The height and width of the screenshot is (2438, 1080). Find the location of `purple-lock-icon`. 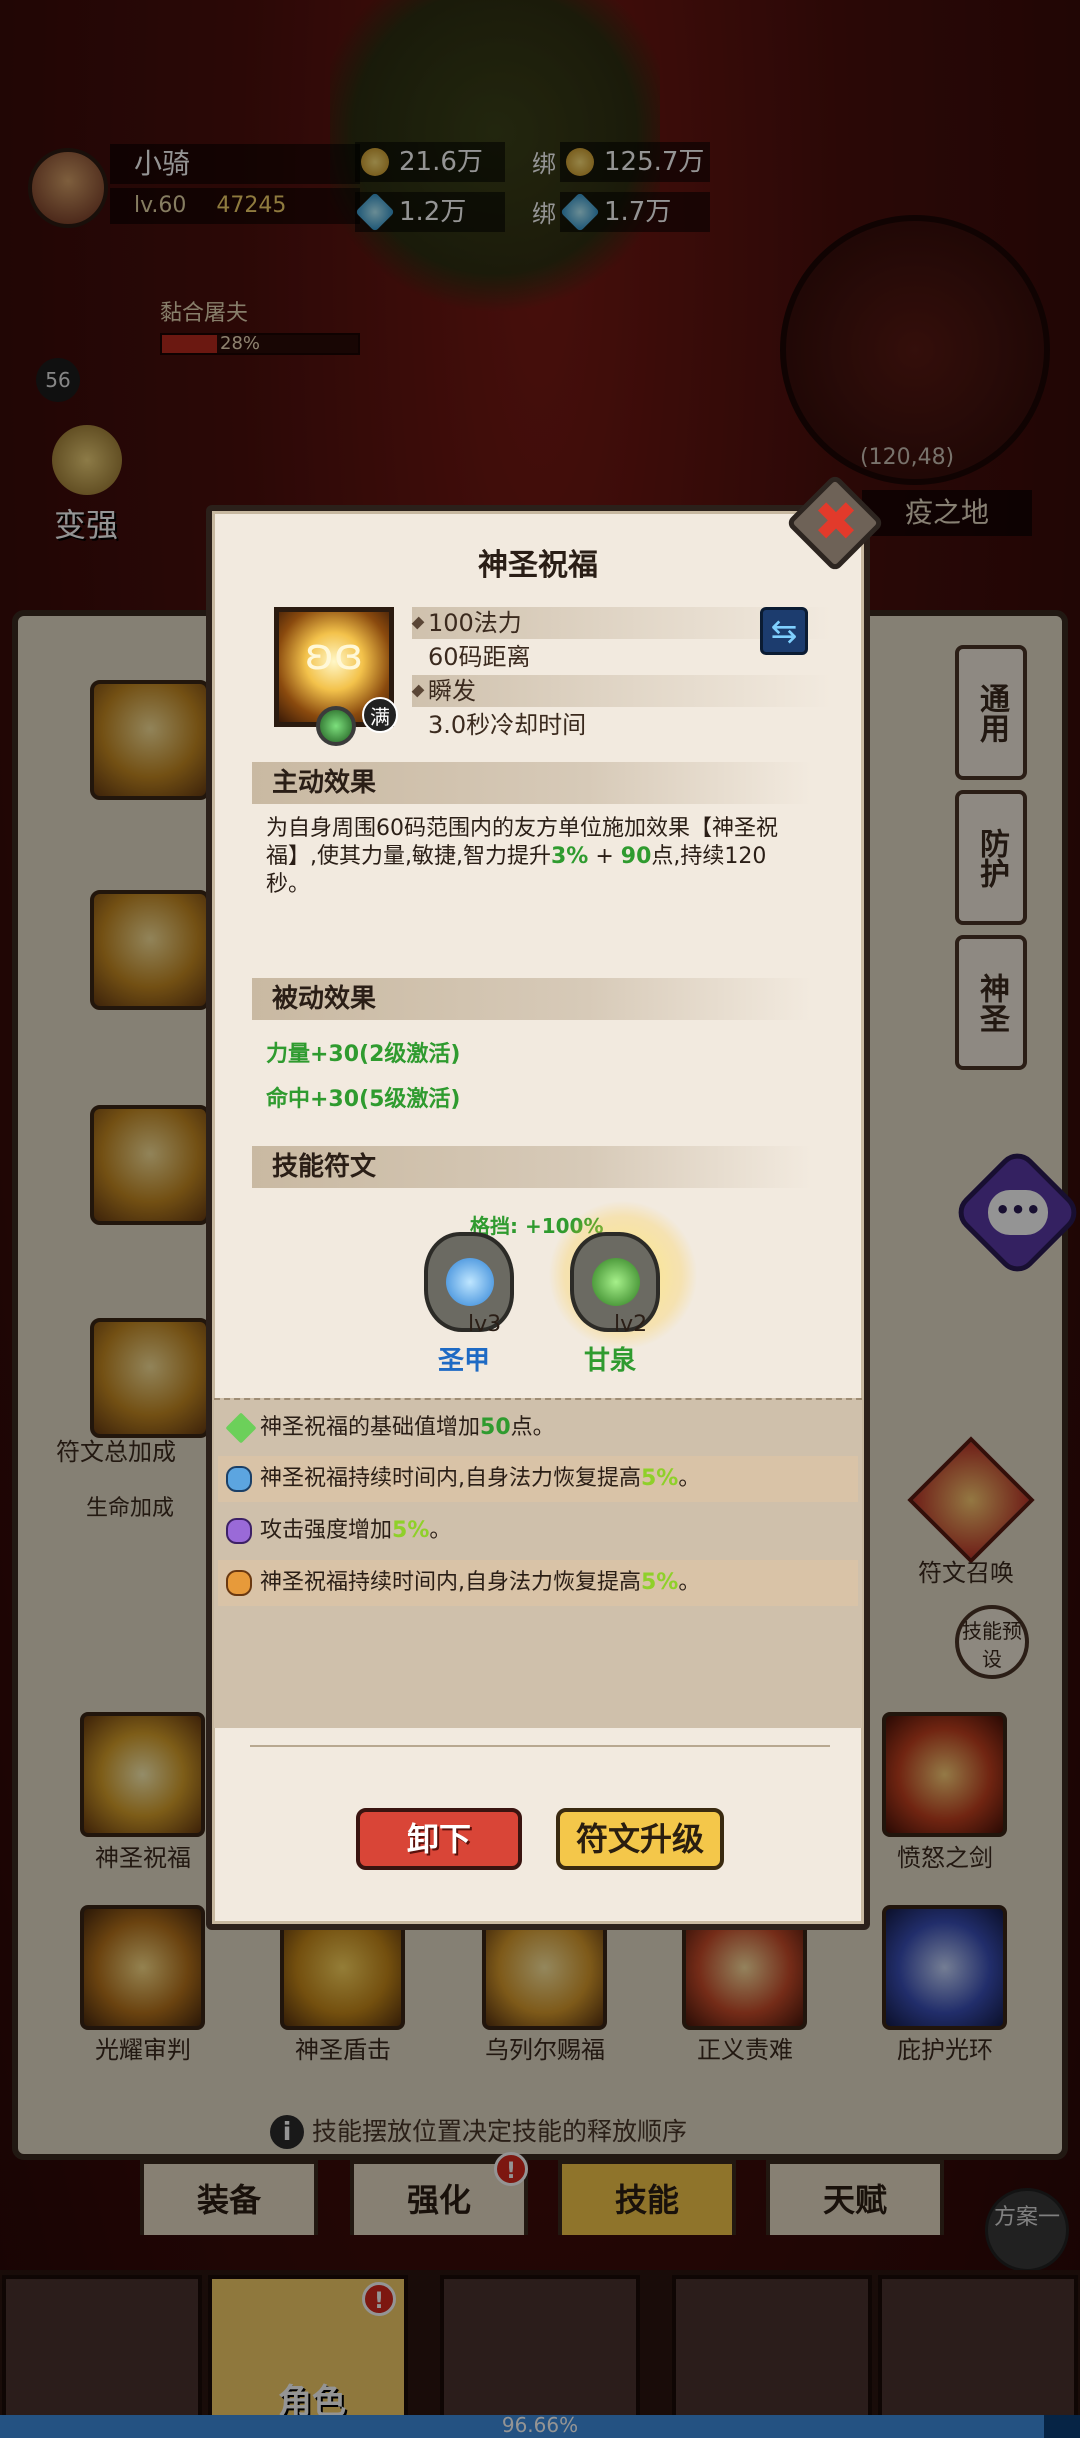

purple-lock-icon is located at coordinates (239, 1531).